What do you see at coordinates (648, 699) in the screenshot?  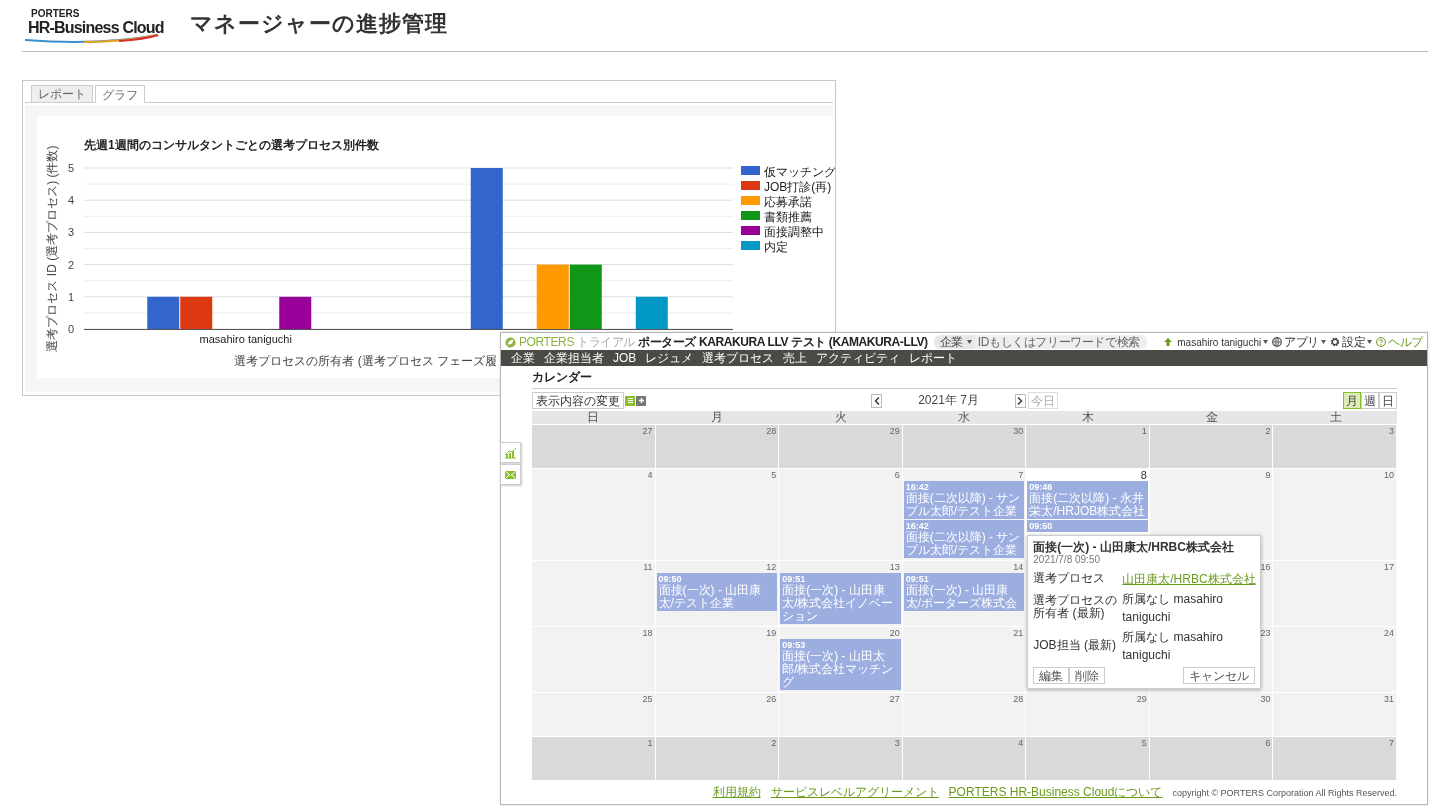 I see `date-number: 25` at bounding box center [648, 699].